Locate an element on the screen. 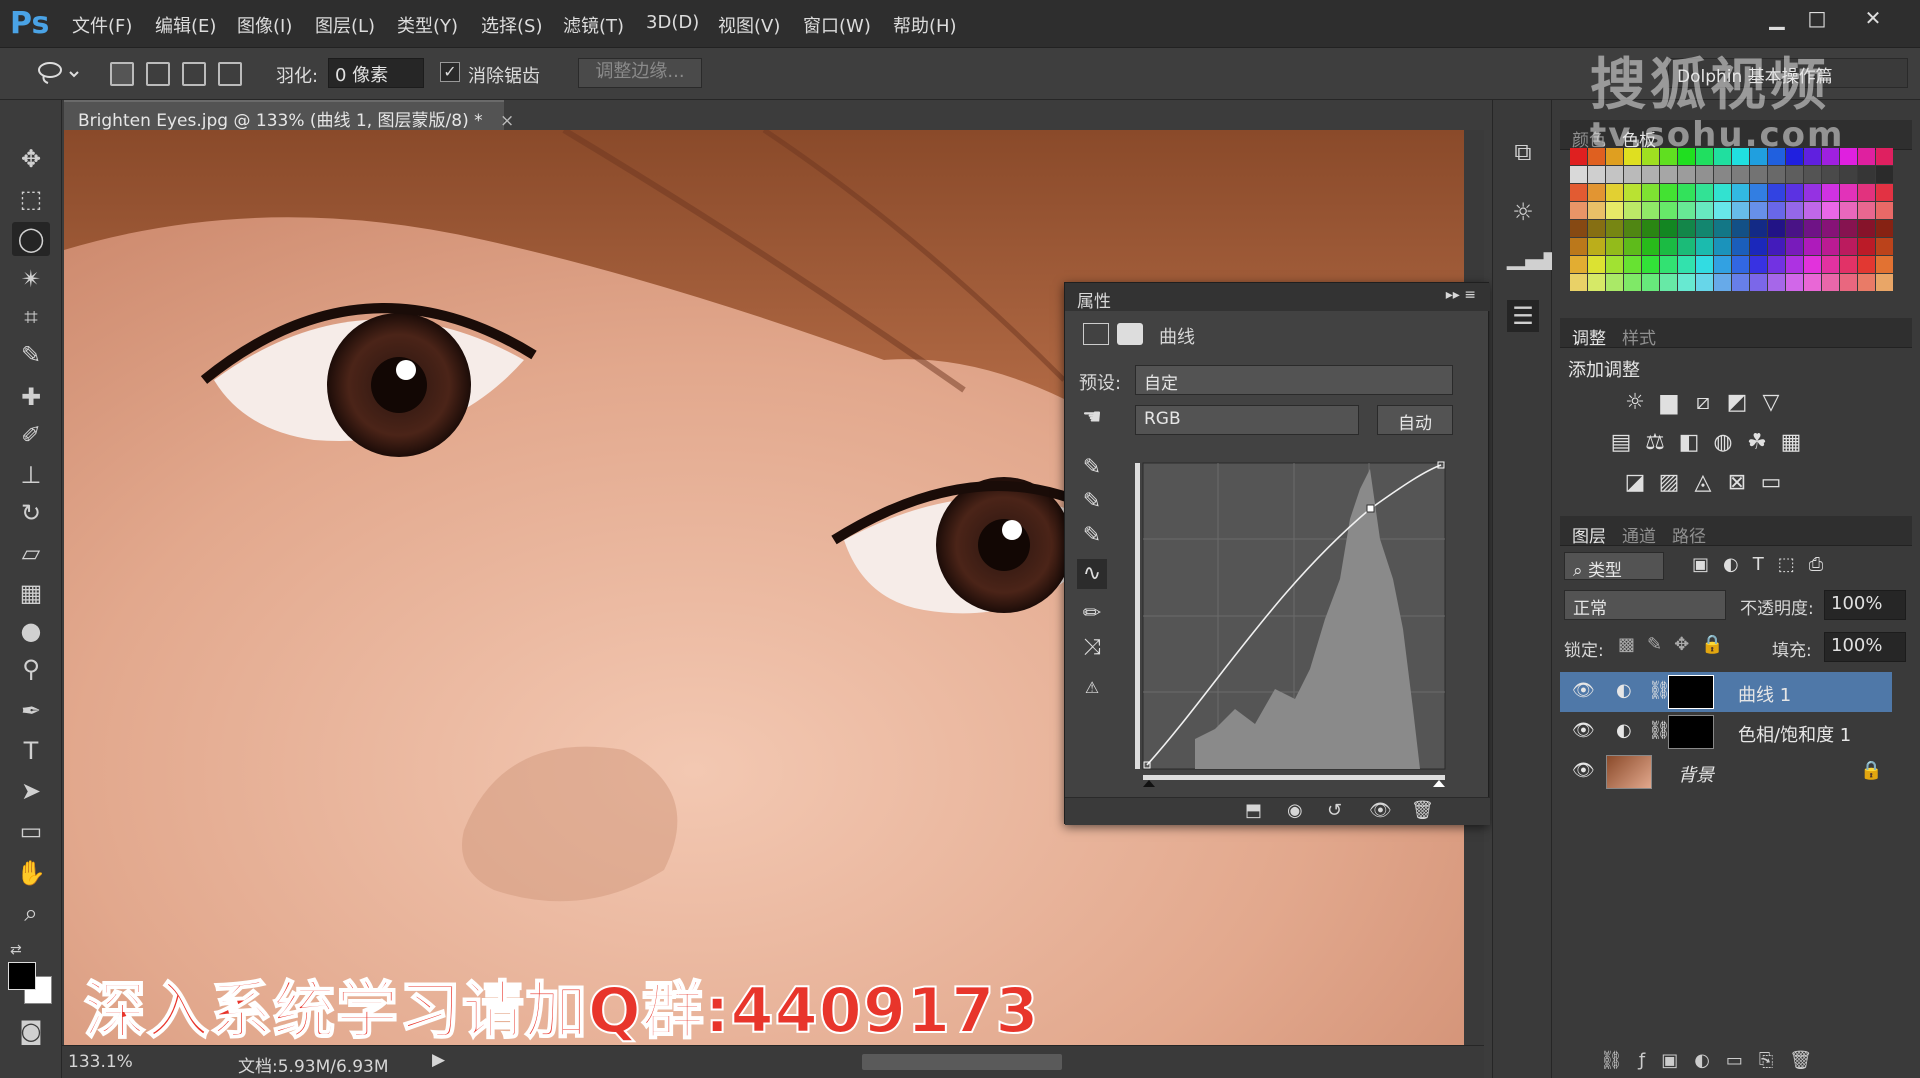 The image size is (1920, 1078). menu-edit: 编辑(E) is located at coordinates (185, 25).